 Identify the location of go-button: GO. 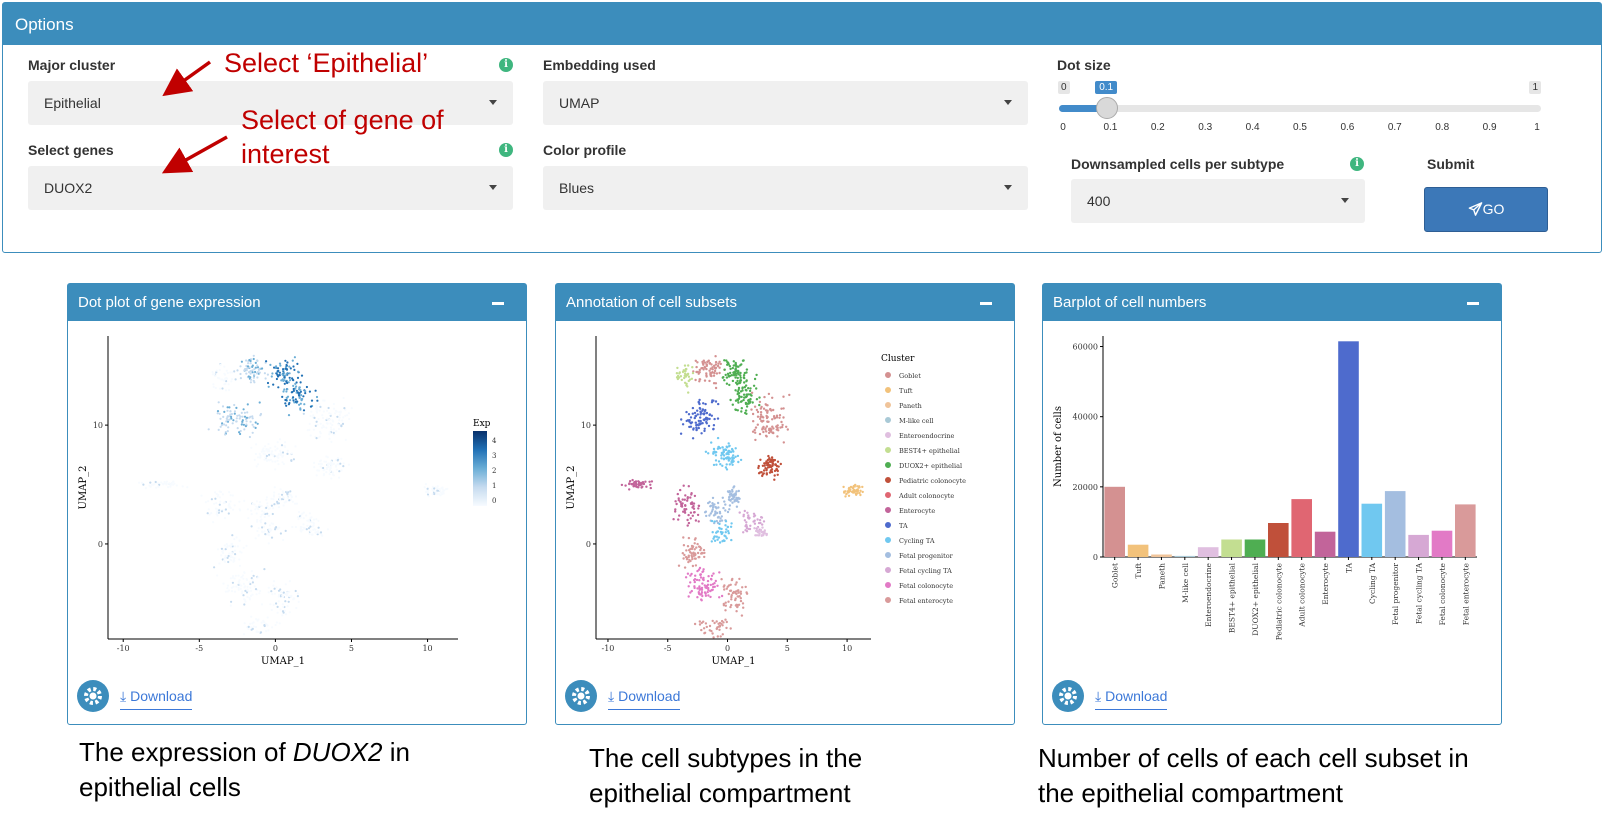
(1486, 209).